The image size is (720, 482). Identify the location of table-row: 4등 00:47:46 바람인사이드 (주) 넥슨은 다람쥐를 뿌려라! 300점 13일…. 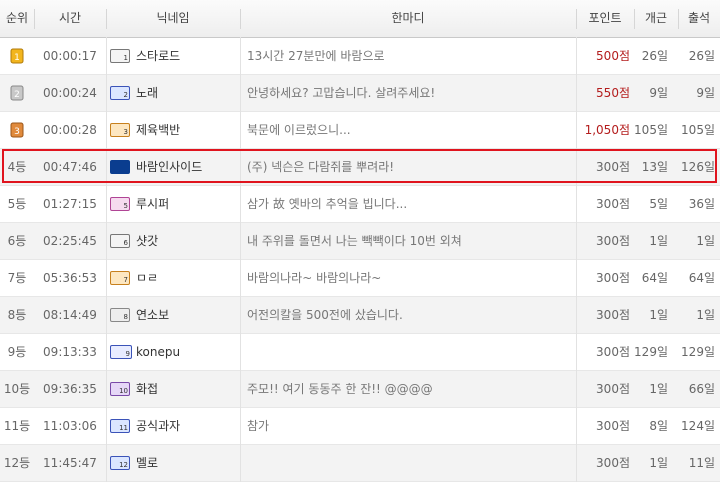
(360, 167).